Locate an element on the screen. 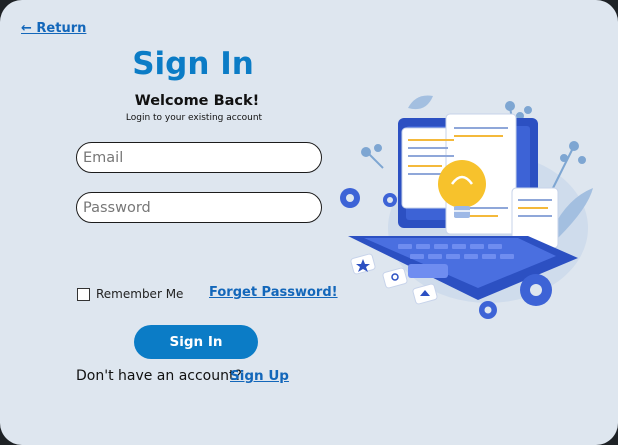 This screenshot has width=618, height=445. return-link: ← Return is located at coordinates (53, 28).